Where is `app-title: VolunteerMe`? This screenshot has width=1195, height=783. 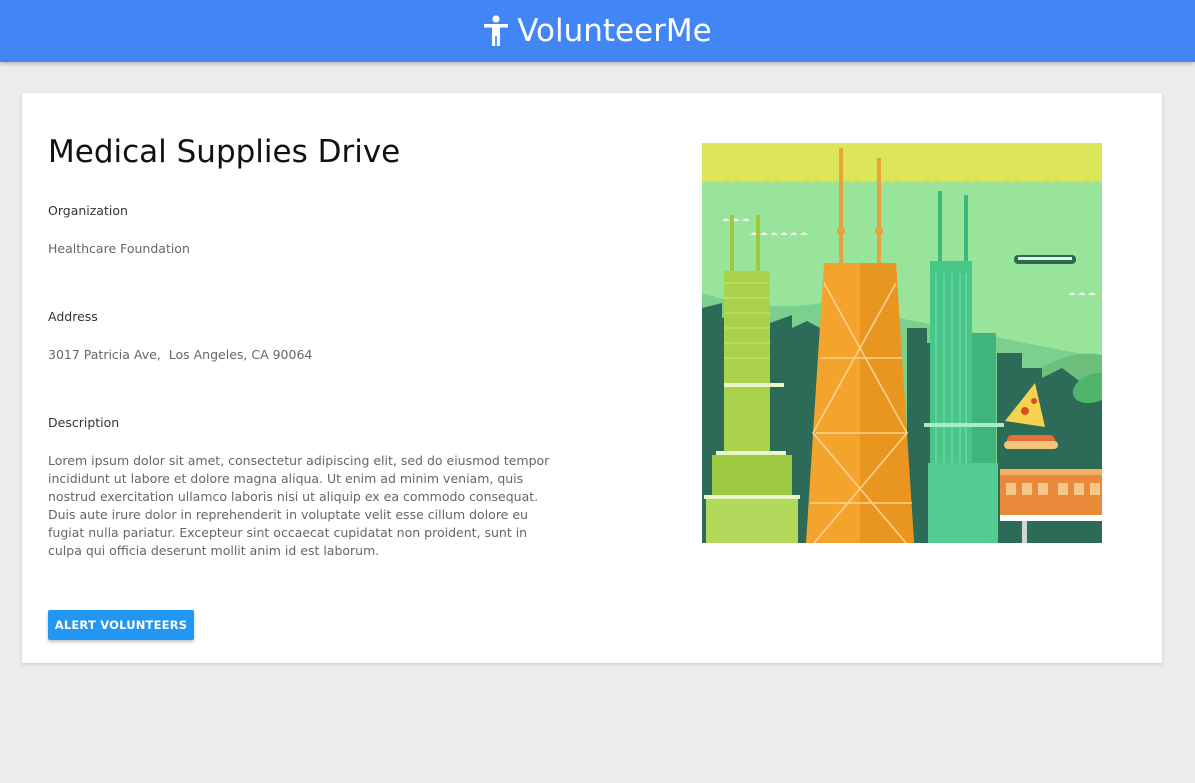 app-title: VolunteerMe is located at coordinates (614, 30).